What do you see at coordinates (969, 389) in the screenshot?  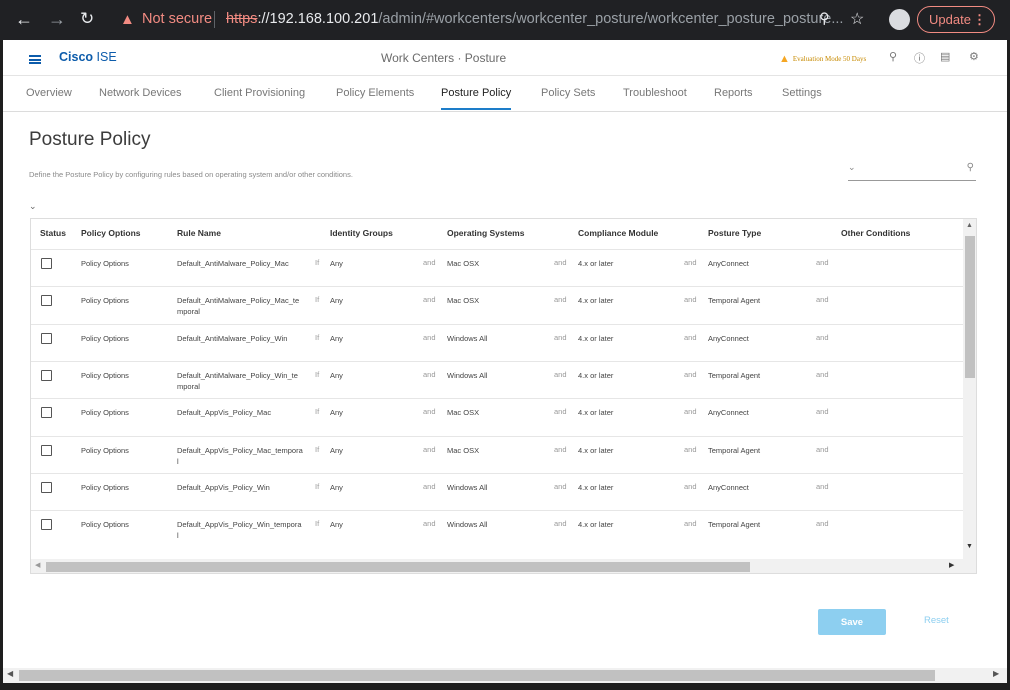 I see `vertical-scrollbar: ▲ ▼` at bounding box center [969, 389].